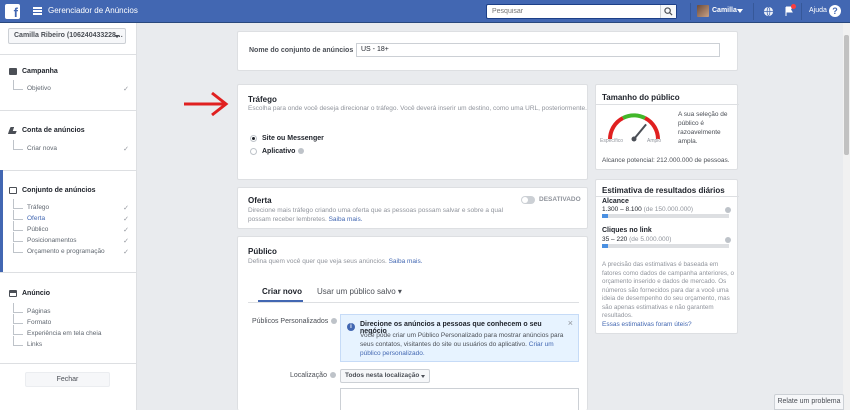 Image resolution: width=850 pixels, height=410 pixels. I want to click on adset-name-input: US - 18+, so click(538, 50).